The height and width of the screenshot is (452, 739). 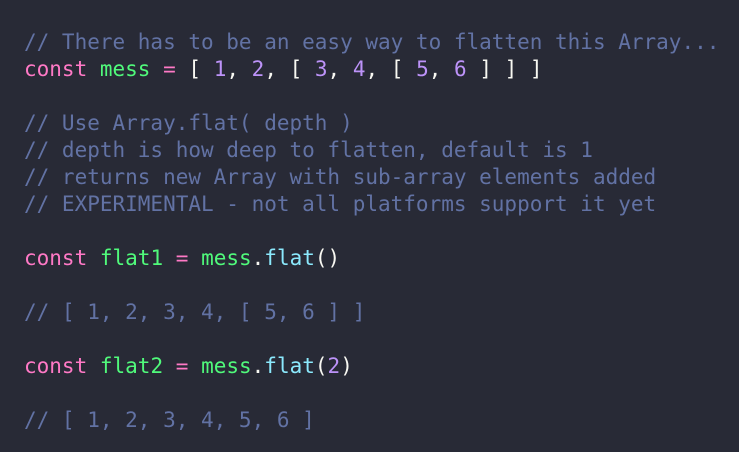 What do you see at coordinates (188, 123) in the screenshot?
I see `code-token-comment: // Use Array.flat( depth )` at bounding box center [188, 123].